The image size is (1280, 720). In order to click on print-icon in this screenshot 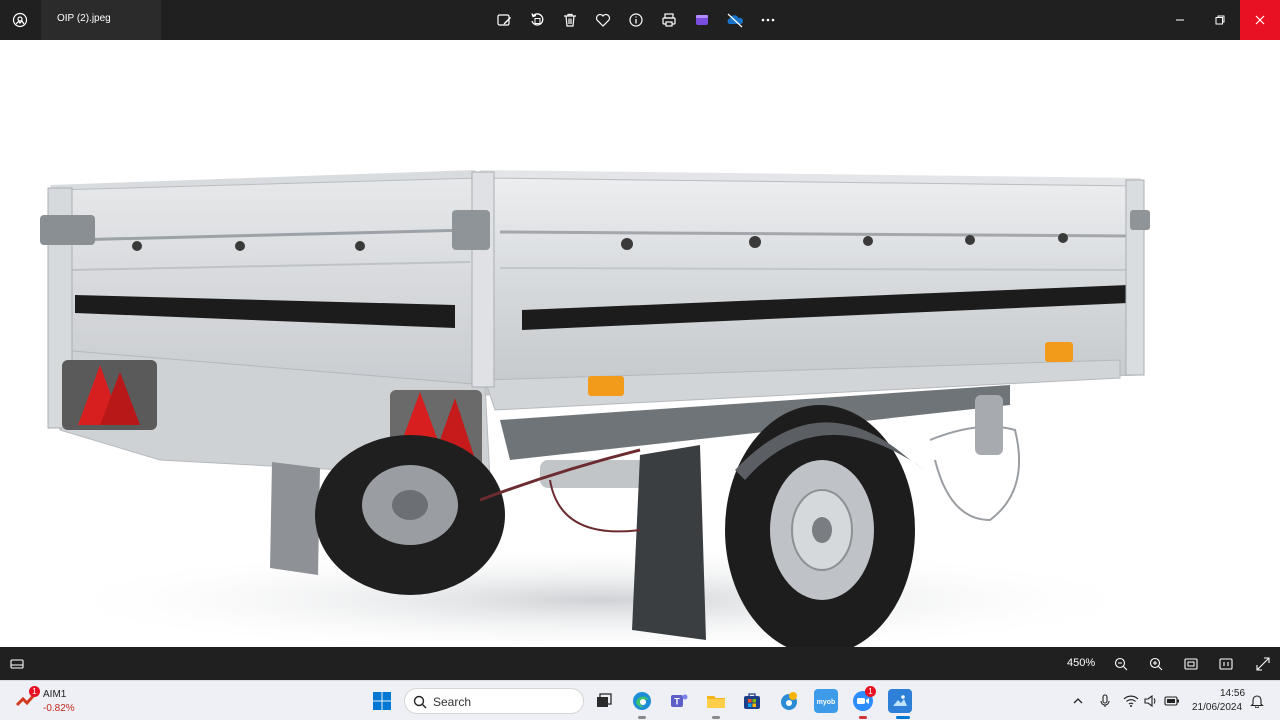, I will do `click(669, 20)`.